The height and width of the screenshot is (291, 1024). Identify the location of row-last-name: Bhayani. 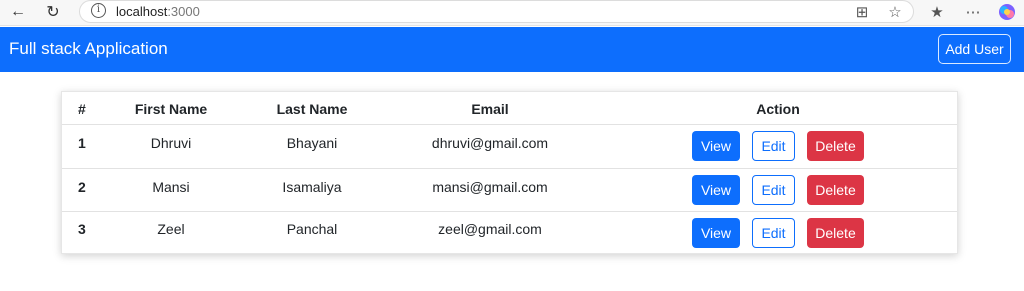
(312, 143).